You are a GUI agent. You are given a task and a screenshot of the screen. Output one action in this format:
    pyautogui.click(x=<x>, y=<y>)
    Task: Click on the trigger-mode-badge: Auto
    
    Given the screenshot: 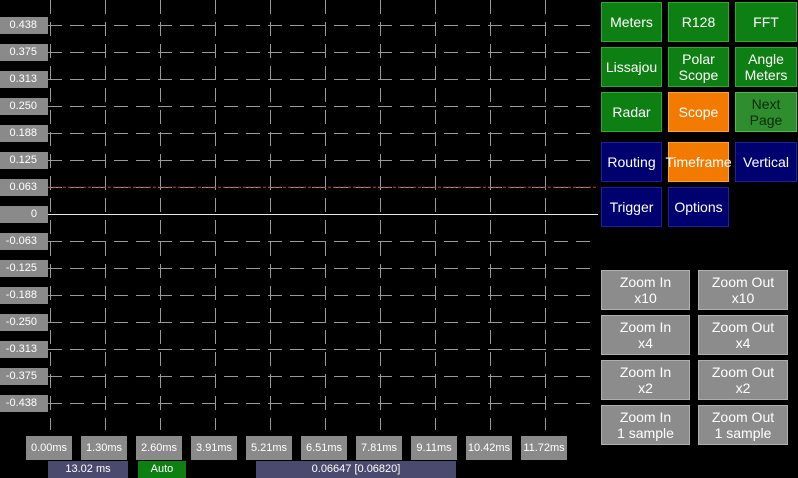 What is the action you would take?
    pyautogui.click(x=162, y=469)
    